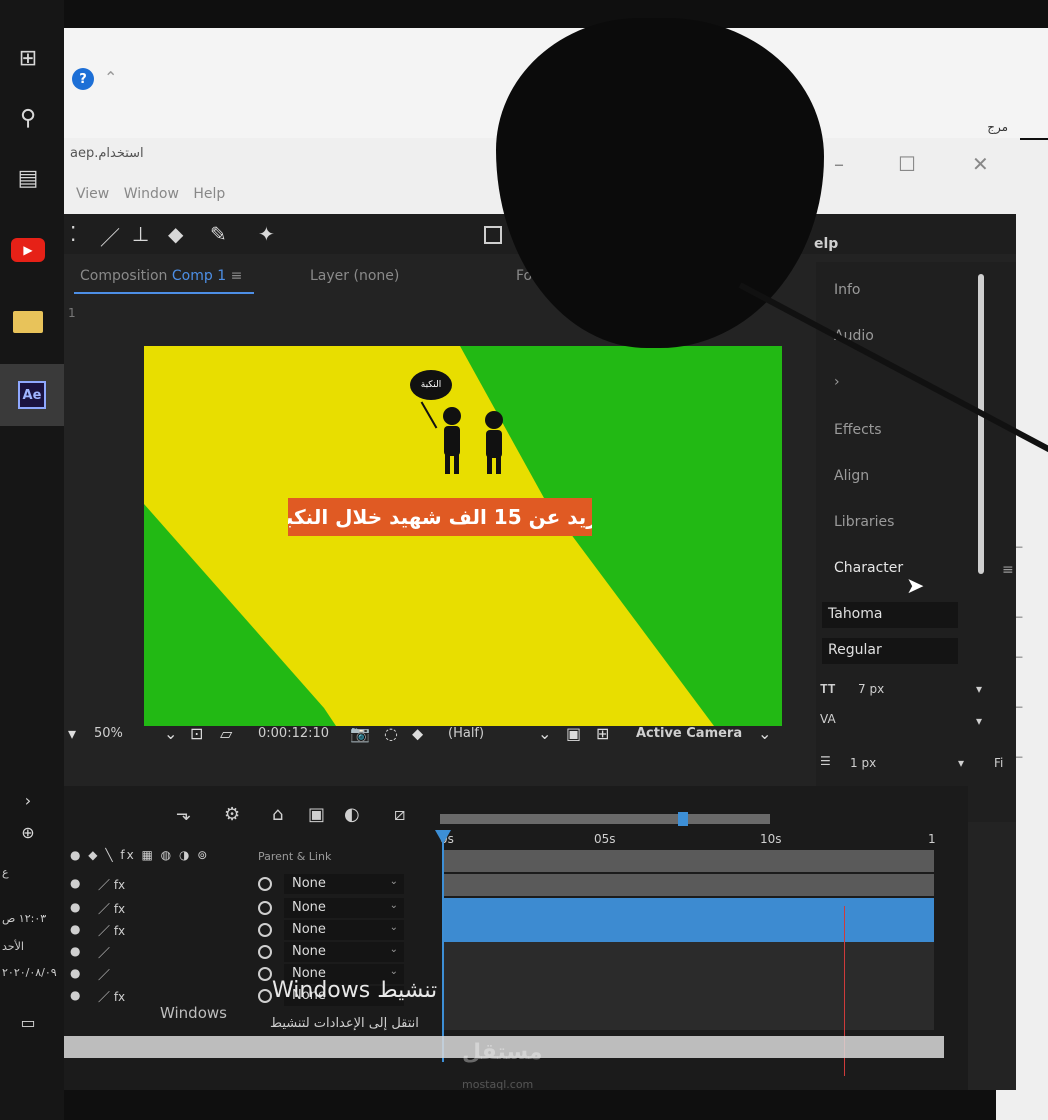 This screenshot has height=1120, width=1048. Describe the element at coordinates (110, 236) in the screenshot. I see `brush-tool-icon: ／` at that location.